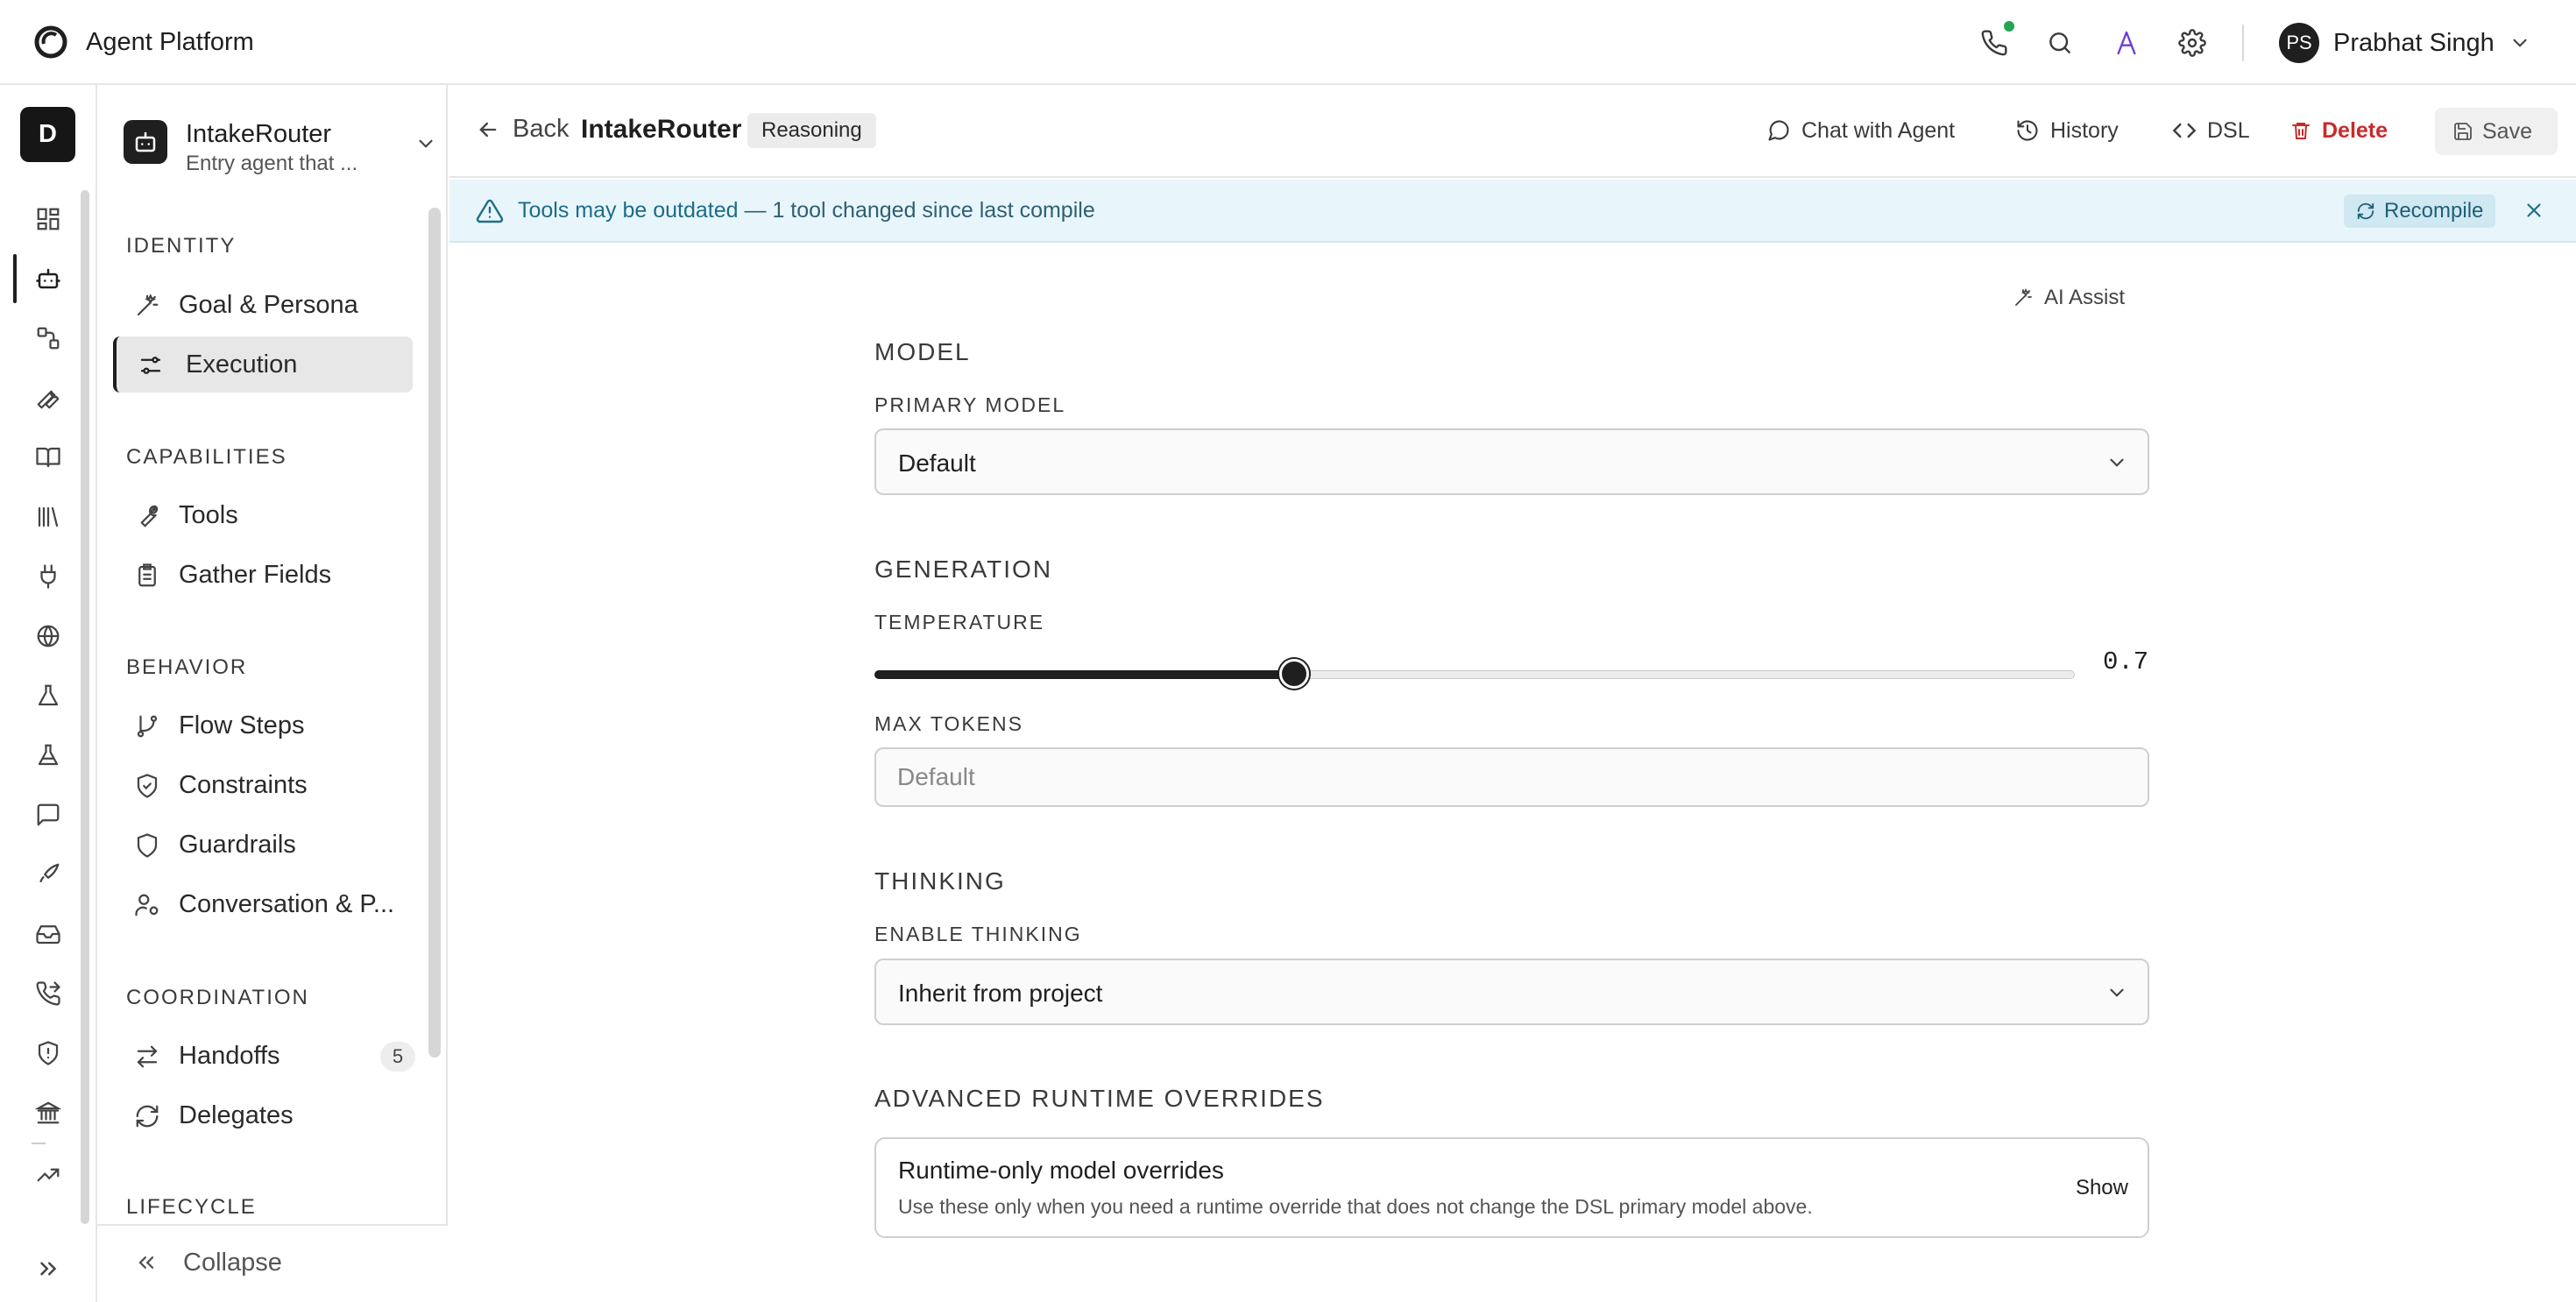 Image resolution: width=2576 pixels, height=1302 pixels. I want to click on trash-icon, so click(2301, 131).